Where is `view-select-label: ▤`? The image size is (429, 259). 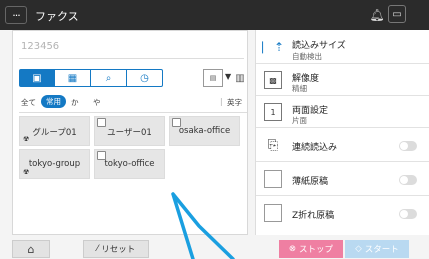
view-select-label: ▤ is located at coordinates (213, 78).